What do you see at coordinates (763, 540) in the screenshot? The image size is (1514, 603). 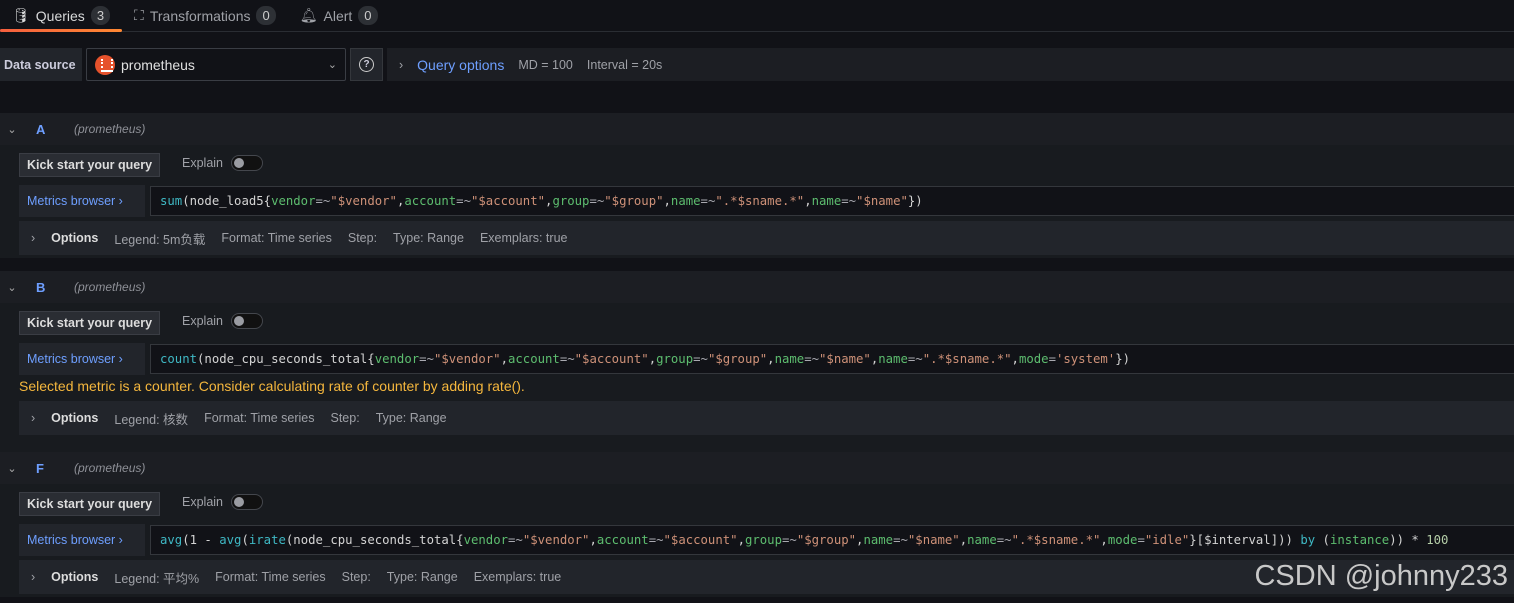 I see `query-token: group` at bounding box center [763, 540].